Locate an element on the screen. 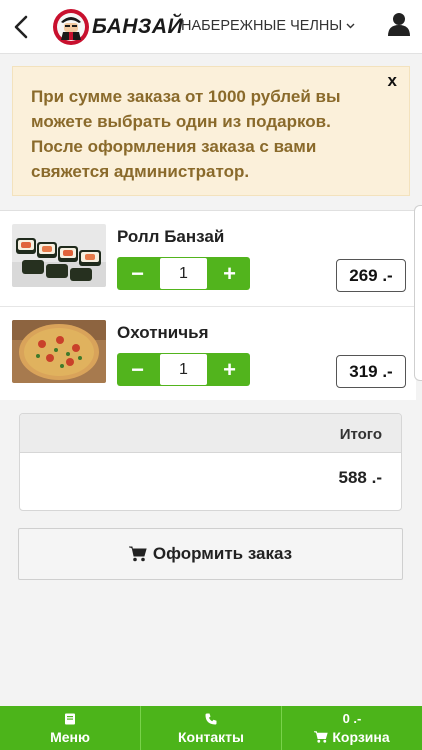 The height and width of the screenshot is (750, 422). back-button is located at coordinates (21, 27).